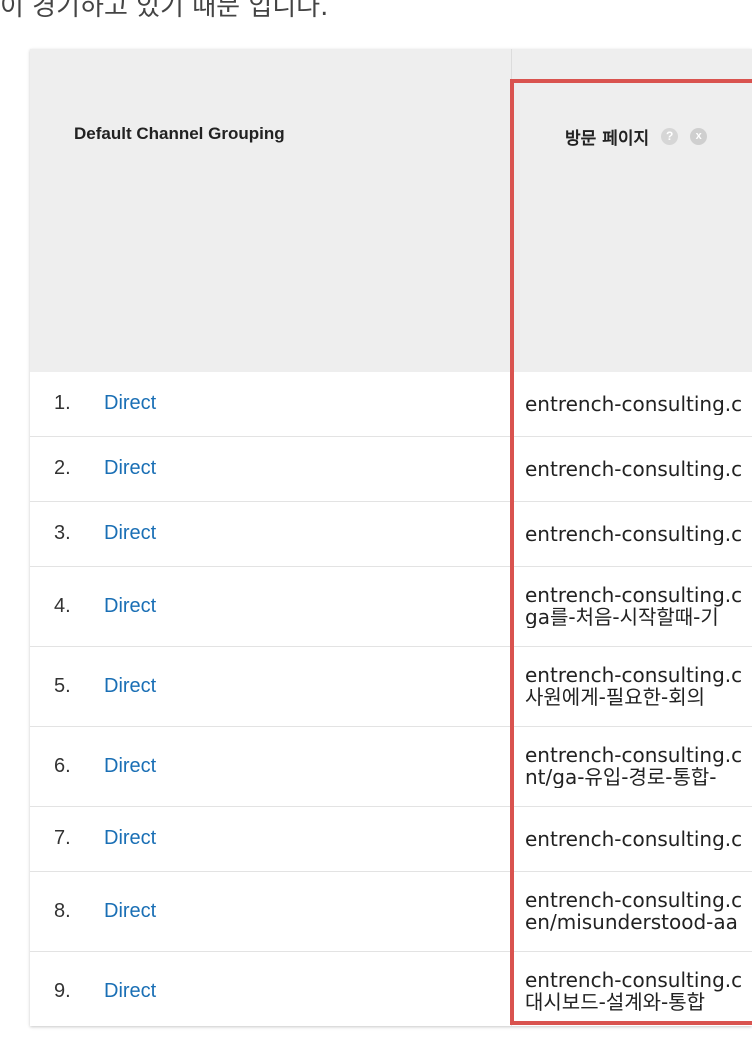  I want to click on summary-row, so click(391, 300).